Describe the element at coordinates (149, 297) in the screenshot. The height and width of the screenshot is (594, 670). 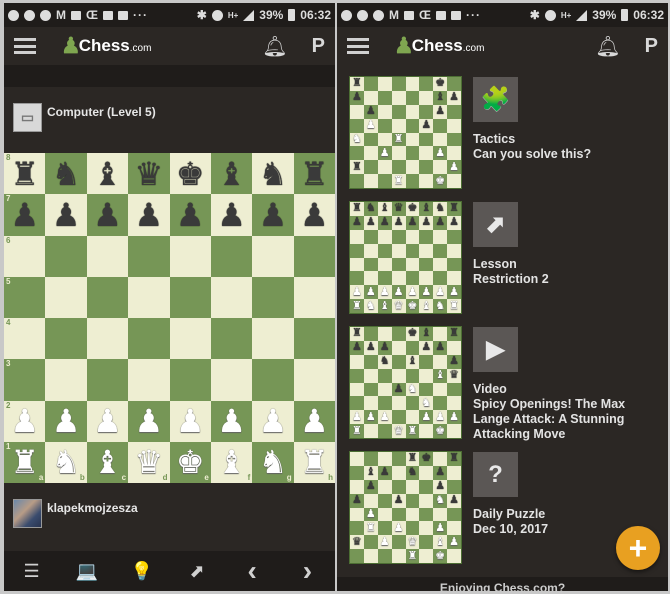
I see `square-d5` at that location.